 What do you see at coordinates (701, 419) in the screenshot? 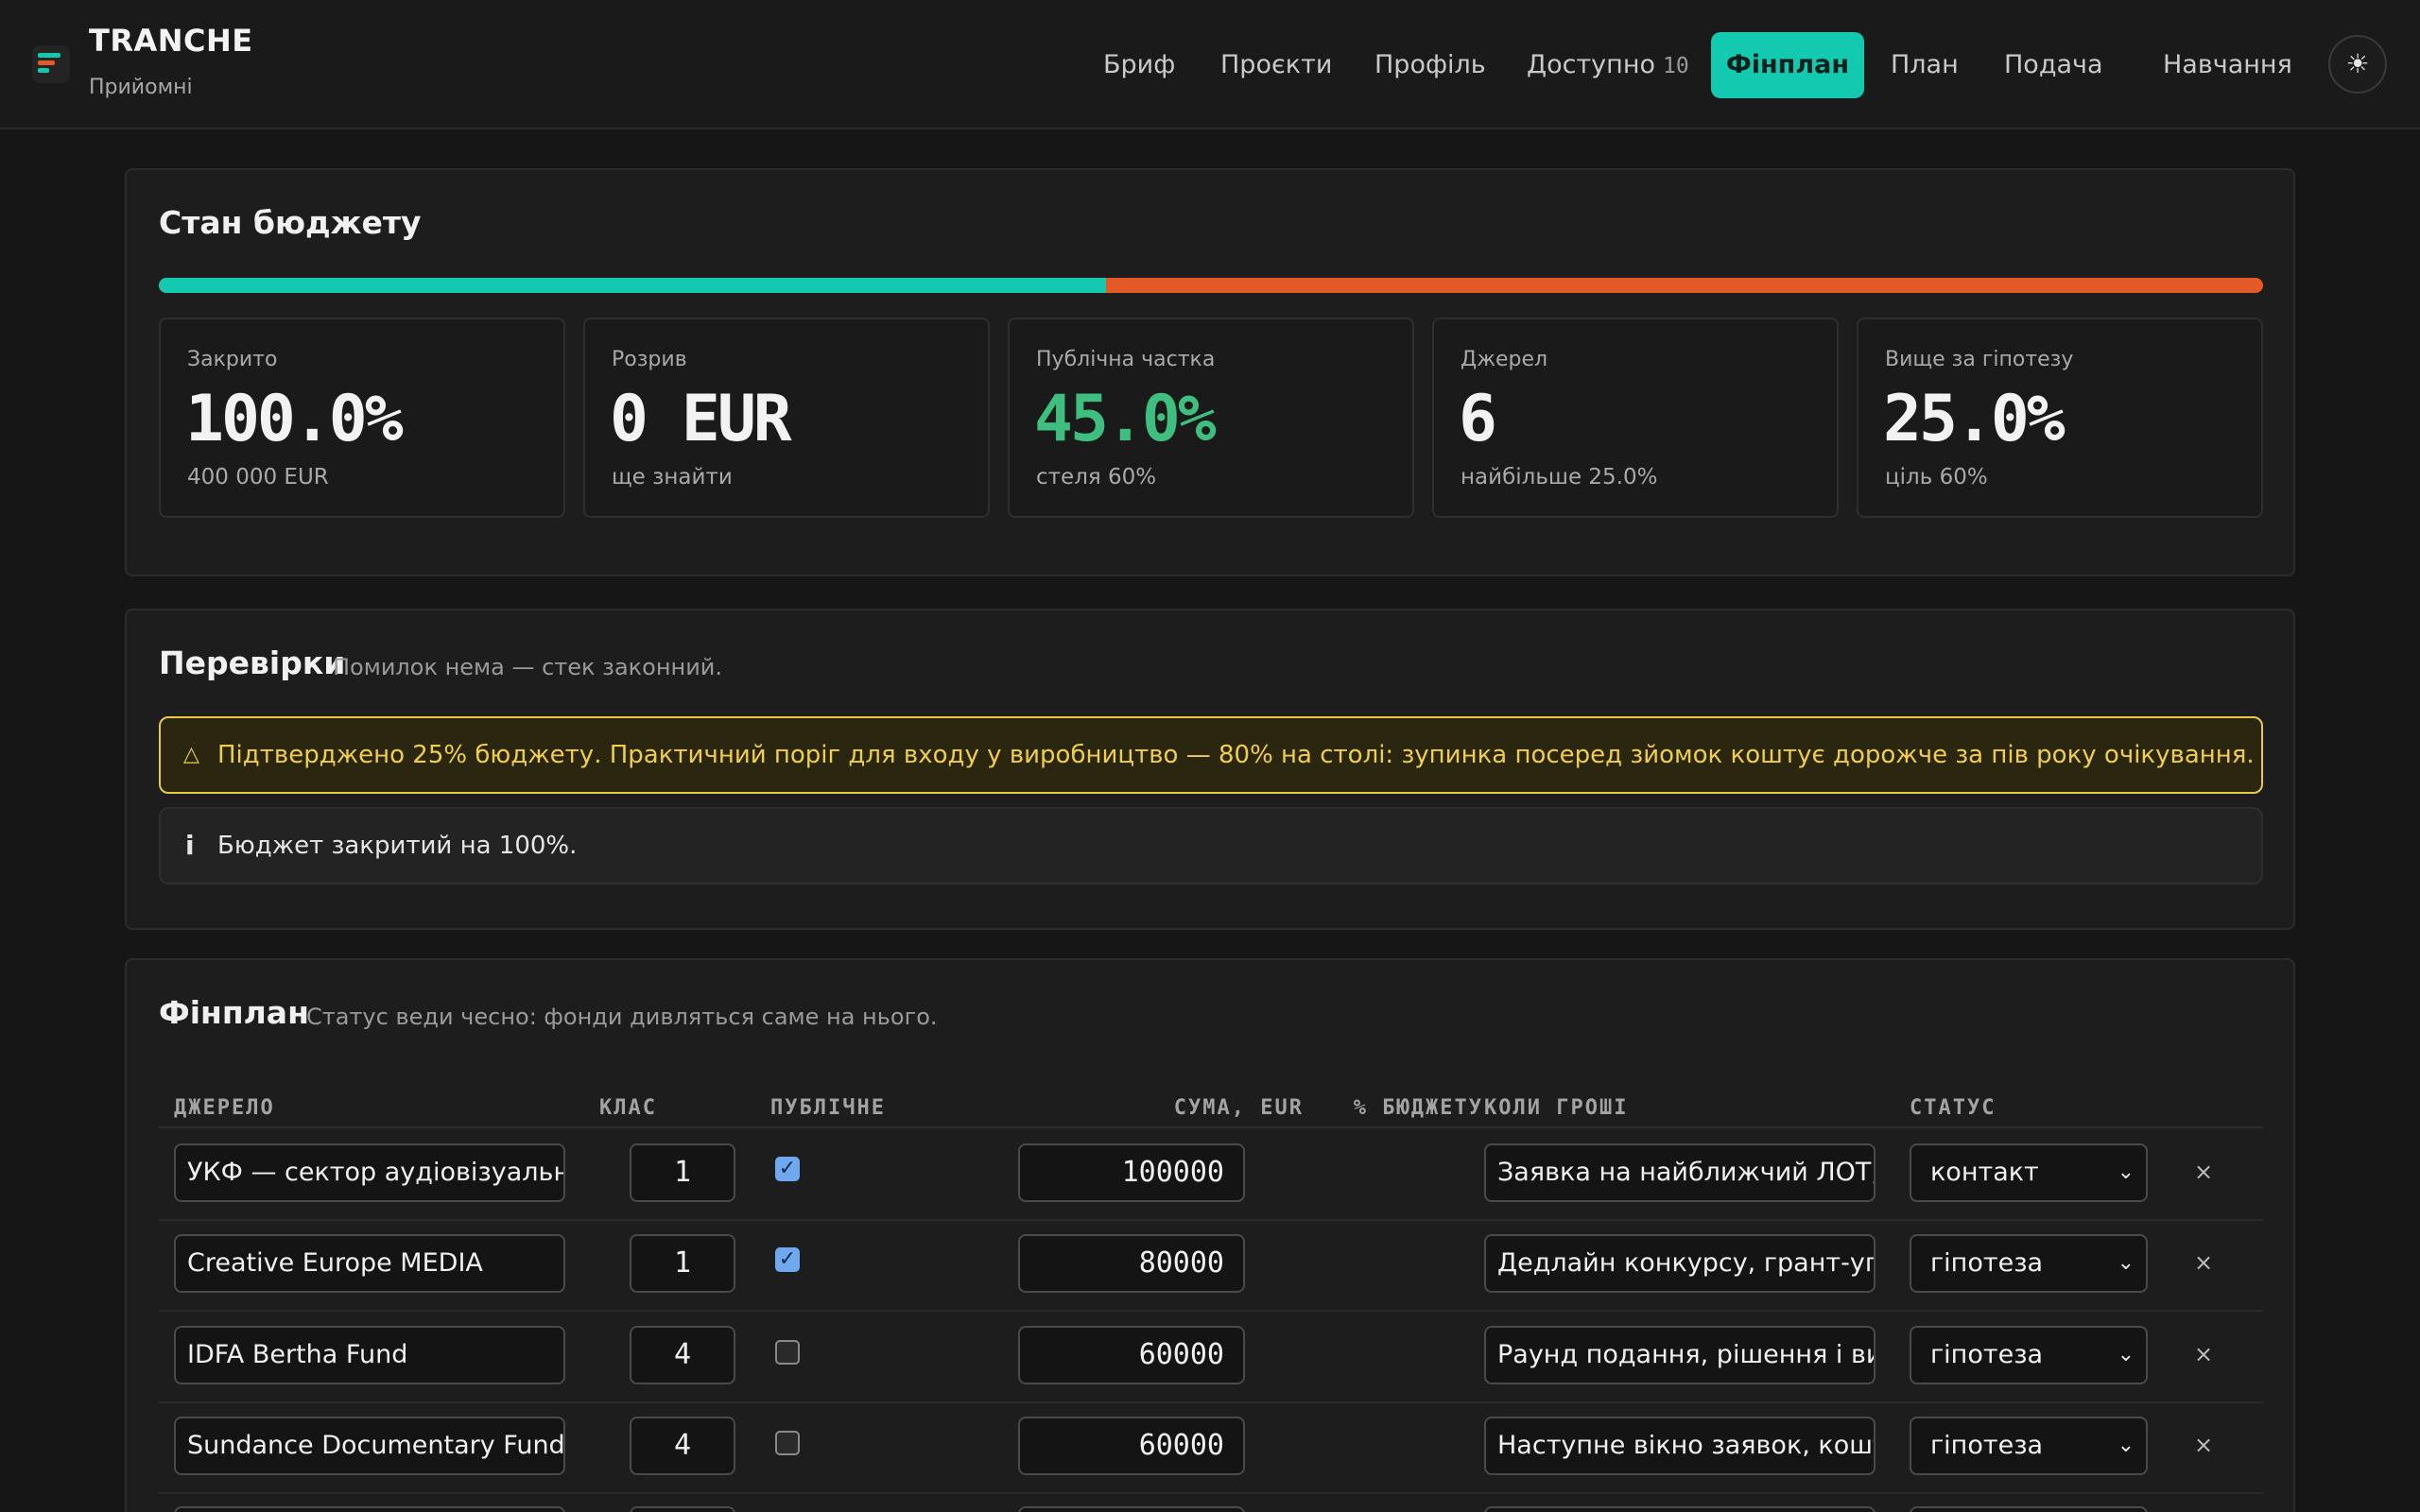
I see `stat-value: 0 EUR` at bounding box center [701, 419].